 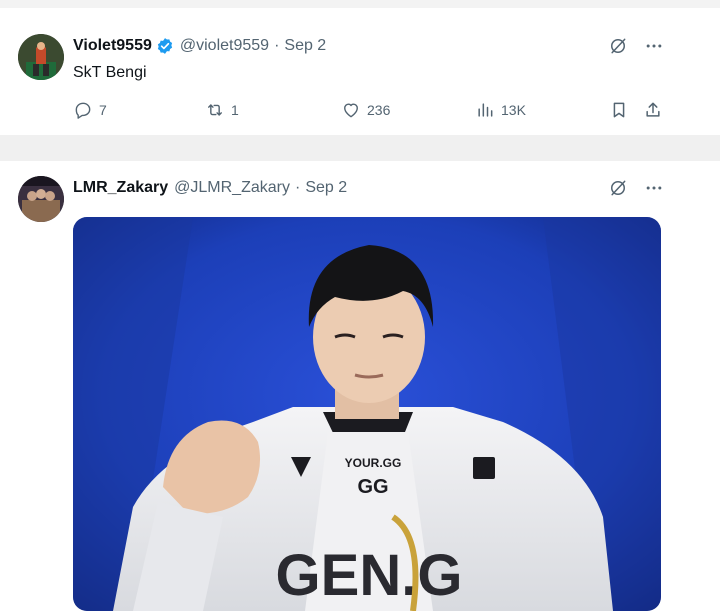 I want to click on handle: @JLMR_Zakary, so click(x=232, y=188).